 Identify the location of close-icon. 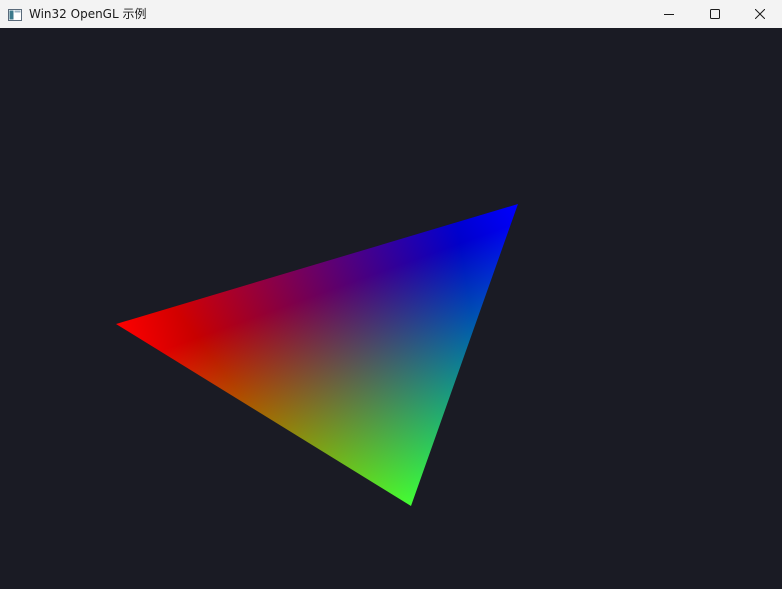
(760, 14).